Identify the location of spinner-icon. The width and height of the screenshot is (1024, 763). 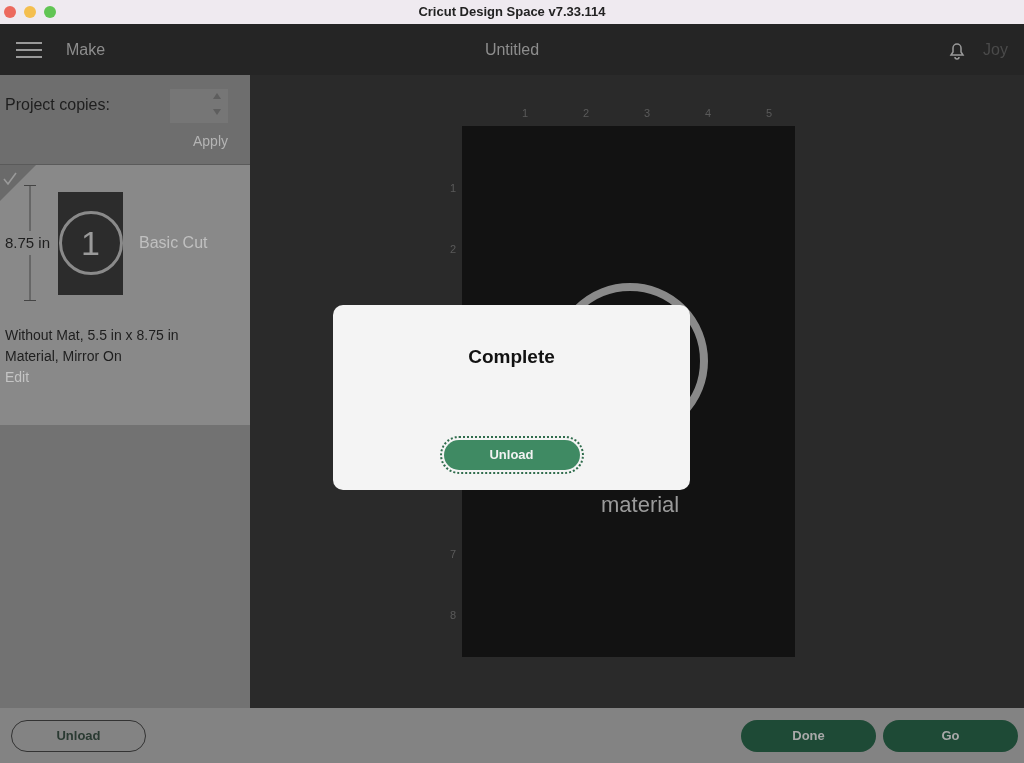
(217, 104).